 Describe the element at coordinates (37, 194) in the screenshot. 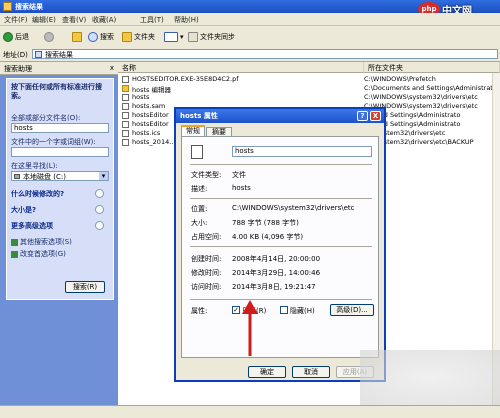

I see `when-modified-link: 什么时候修改的?` at that location.